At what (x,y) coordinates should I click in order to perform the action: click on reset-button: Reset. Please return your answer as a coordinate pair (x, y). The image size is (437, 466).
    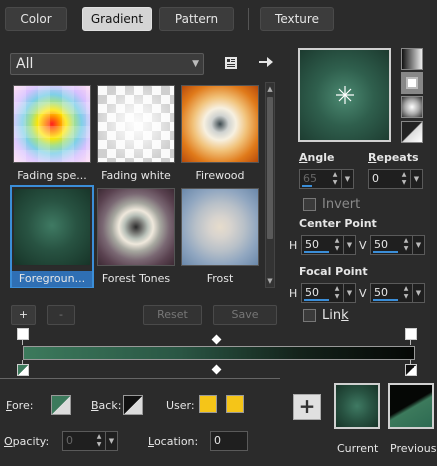
    Looking at the image, I should click on (172, 315).